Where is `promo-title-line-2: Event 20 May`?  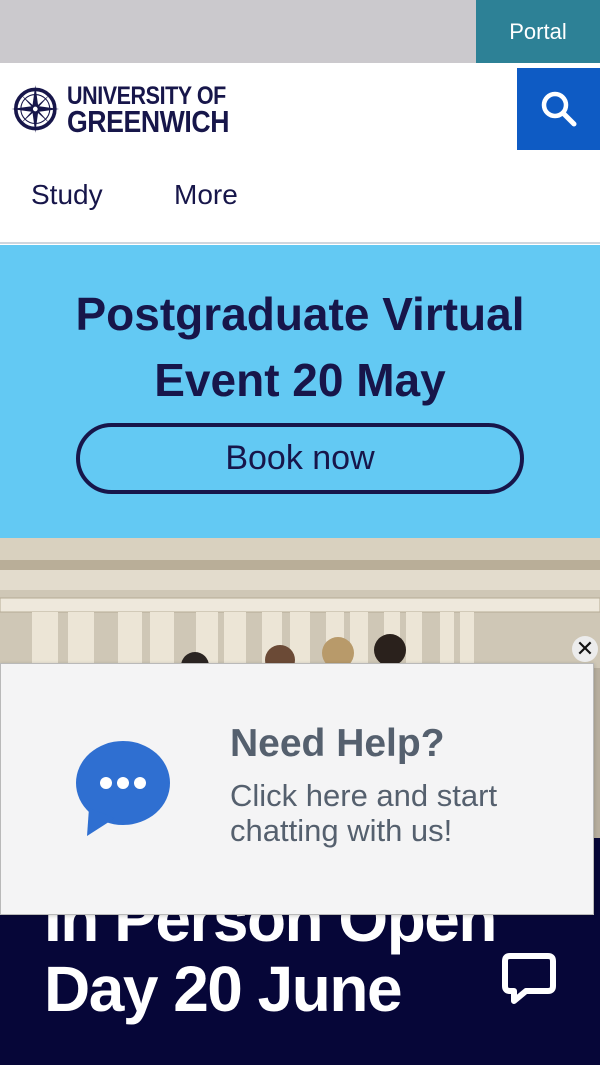
promo-title-line-2: Event 20 May is located at coordinates (300, 380).